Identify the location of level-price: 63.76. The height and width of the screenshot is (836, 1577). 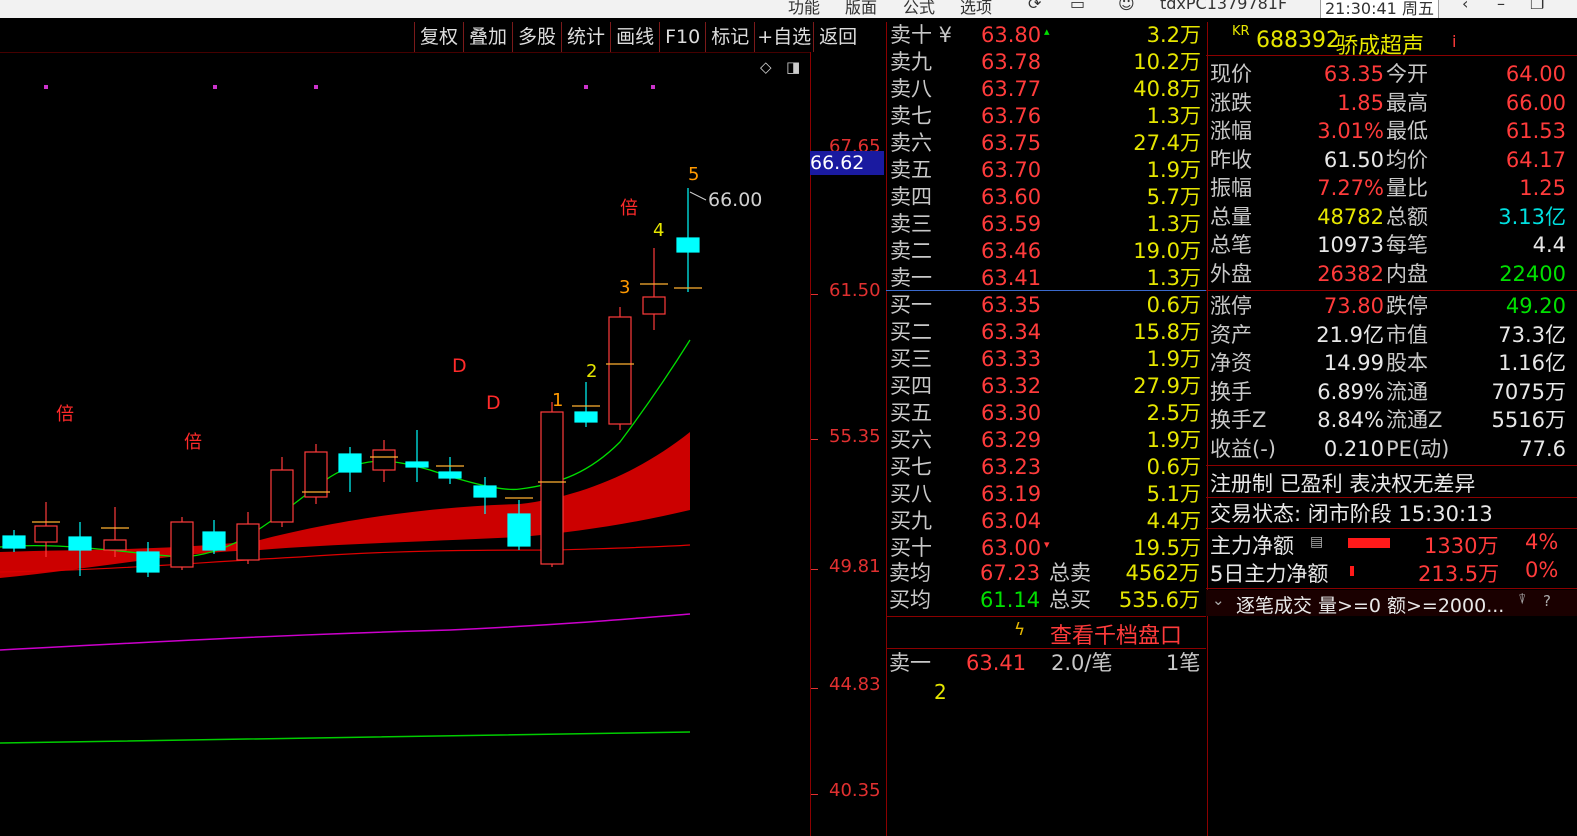
(1011, 116).